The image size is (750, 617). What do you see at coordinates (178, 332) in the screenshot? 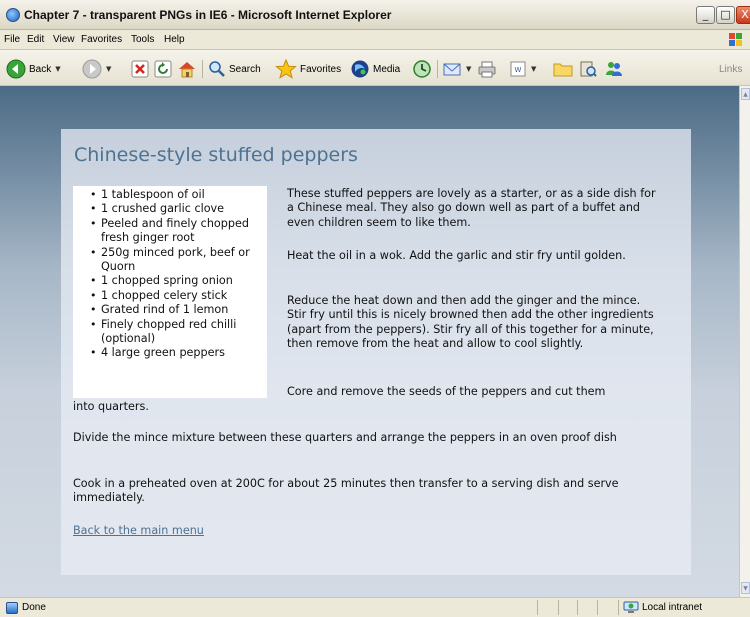
I see `list-item: Finely chopped red chilli (optional)` at bounding box center [178, 332].